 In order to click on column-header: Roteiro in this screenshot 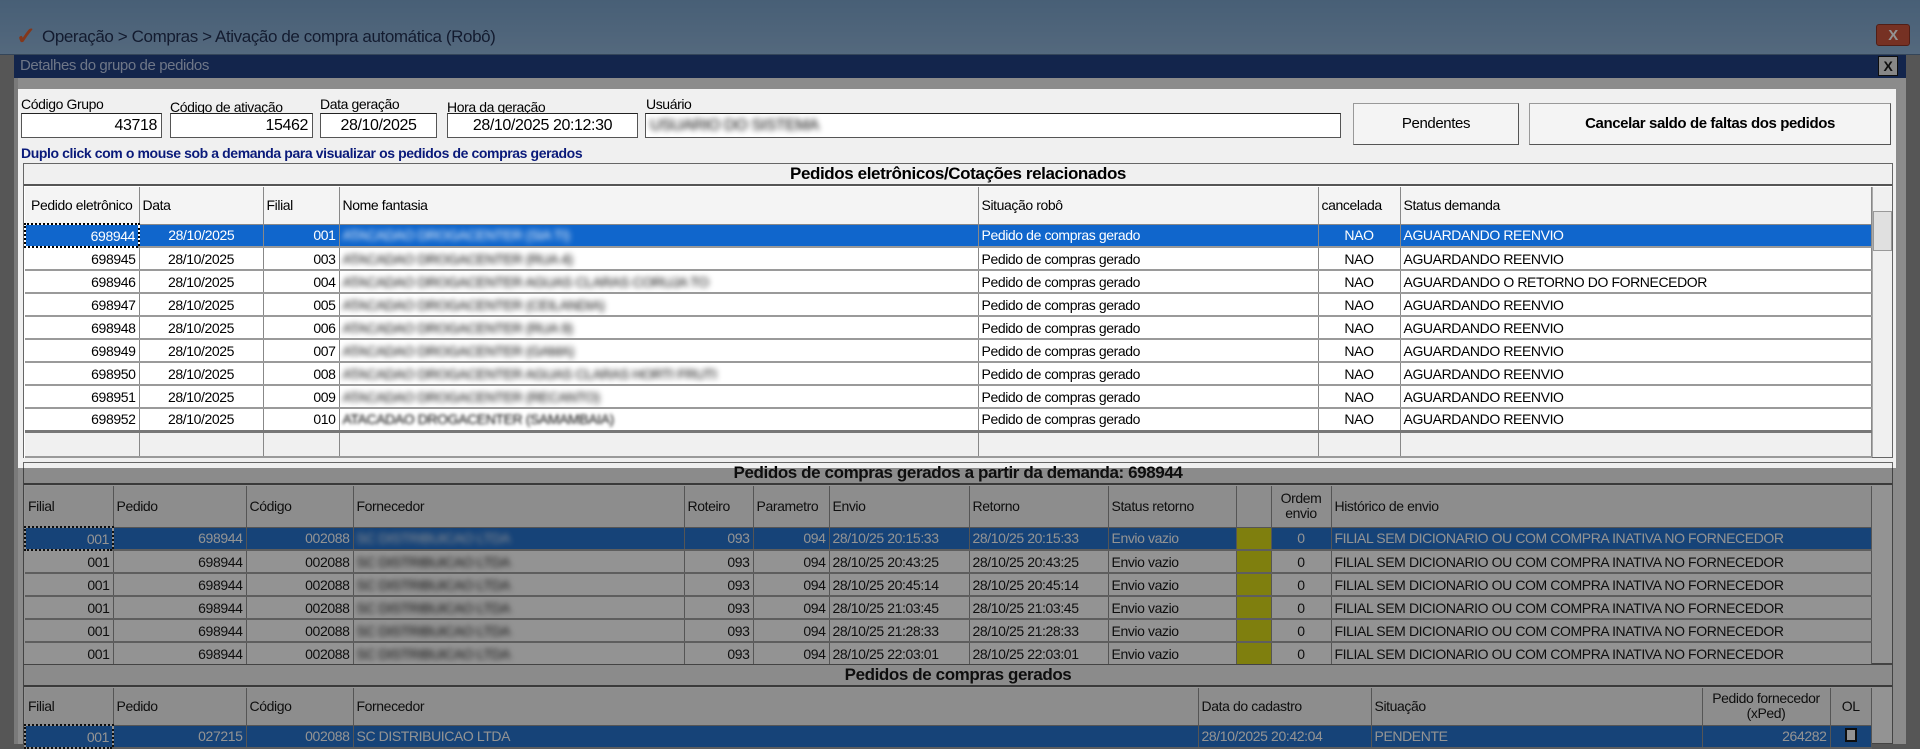, I will do `click(719, 507)`.